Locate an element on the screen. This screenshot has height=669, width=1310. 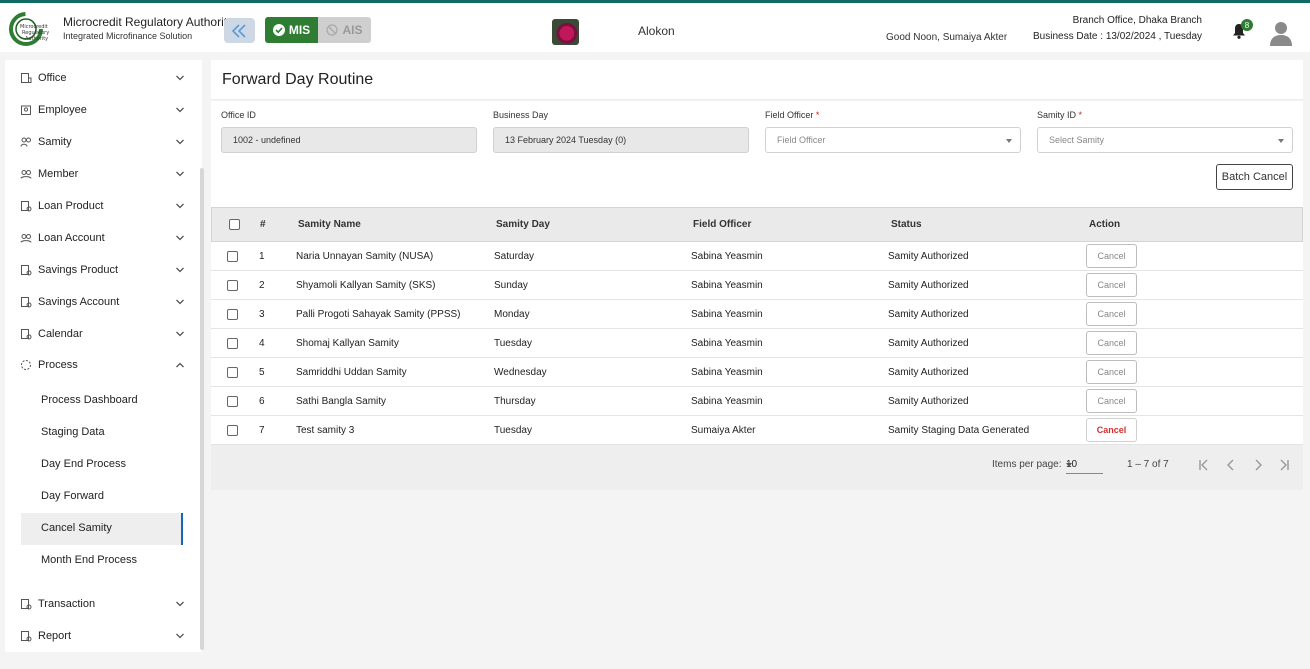
organization-photo is located at coordinates (565, 32).